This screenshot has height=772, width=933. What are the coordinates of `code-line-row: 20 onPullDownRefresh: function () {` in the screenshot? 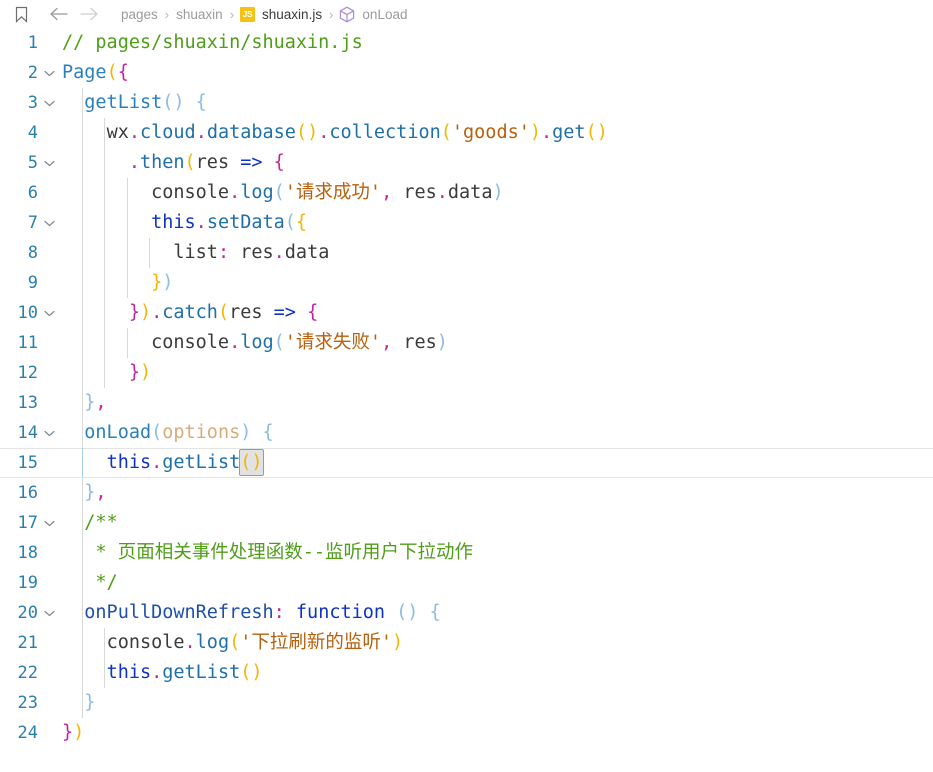 It's located at (466, 613).